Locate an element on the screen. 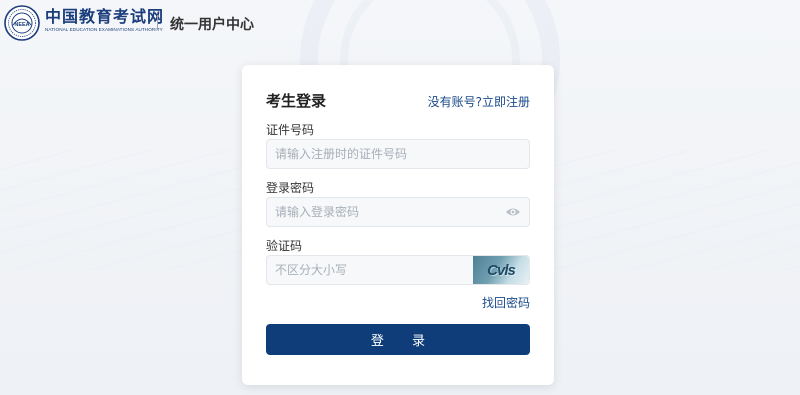  forgot-password-link: 找回密码 is located at coordinates (506, 302).